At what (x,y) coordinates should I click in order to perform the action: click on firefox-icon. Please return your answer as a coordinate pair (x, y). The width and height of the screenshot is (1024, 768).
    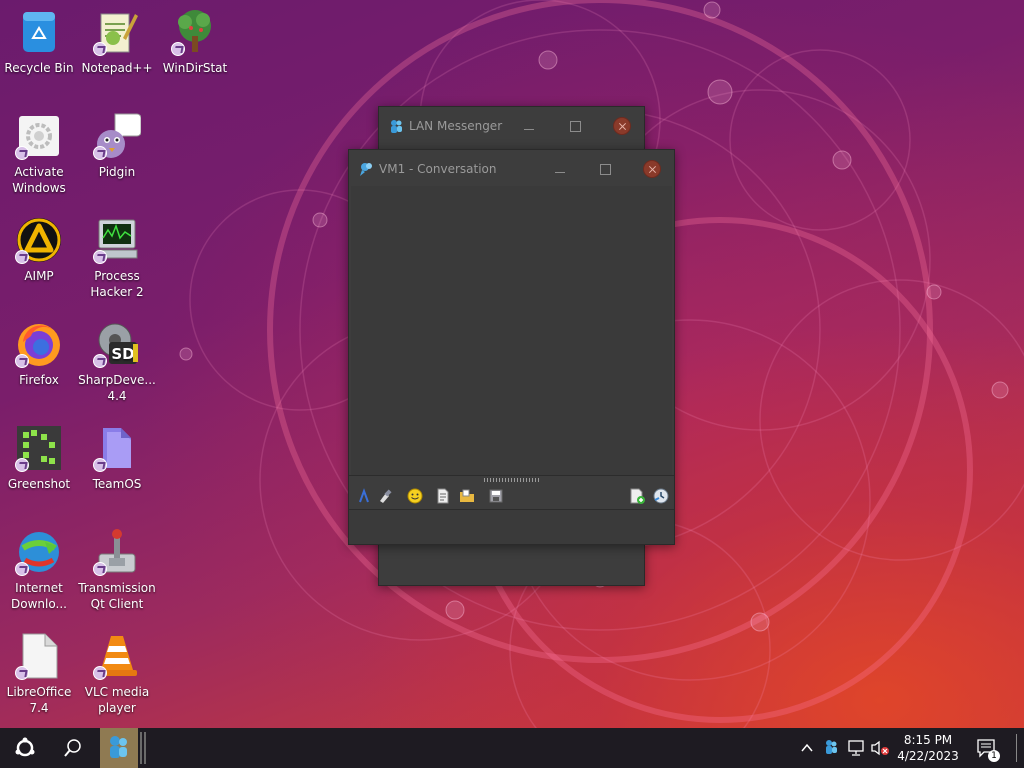
    Looking at the image, I should click on (39, 344).